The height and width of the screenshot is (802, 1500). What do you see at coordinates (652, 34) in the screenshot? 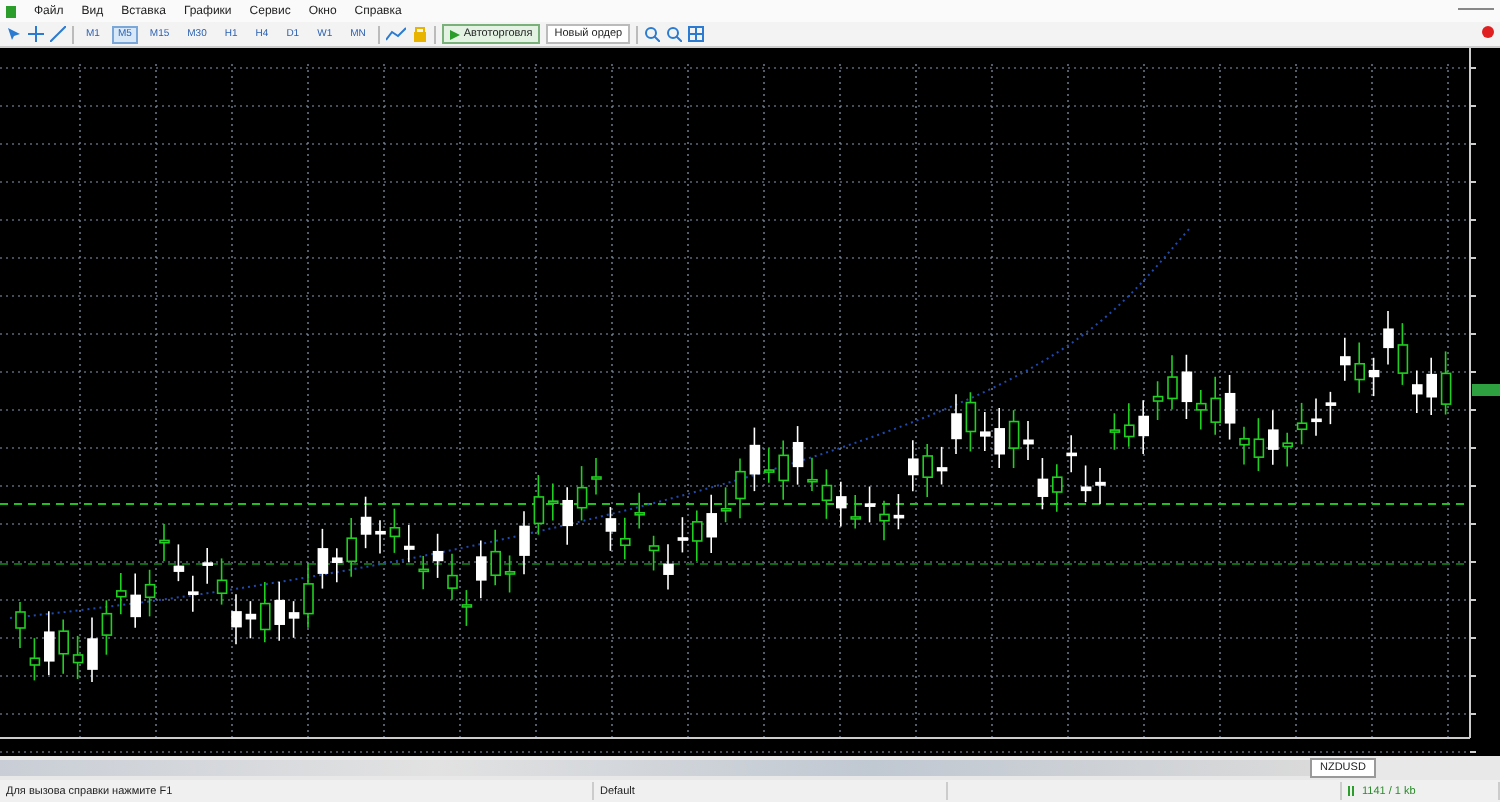
I see `zoom-in-icon` at bounding box center [652, 34].